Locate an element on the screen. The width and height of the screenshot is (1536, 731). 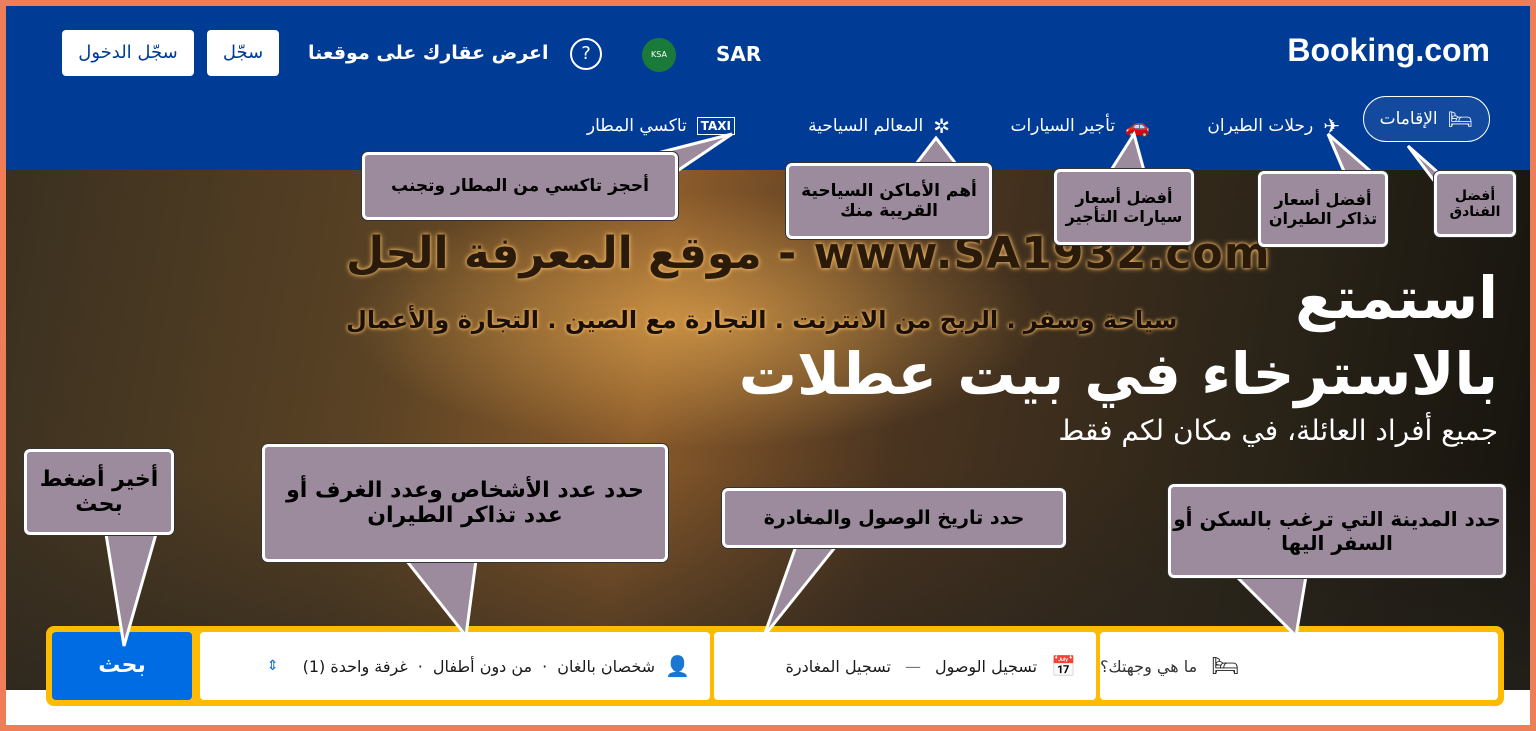
pointer-places is located at coordinates (936, 150).